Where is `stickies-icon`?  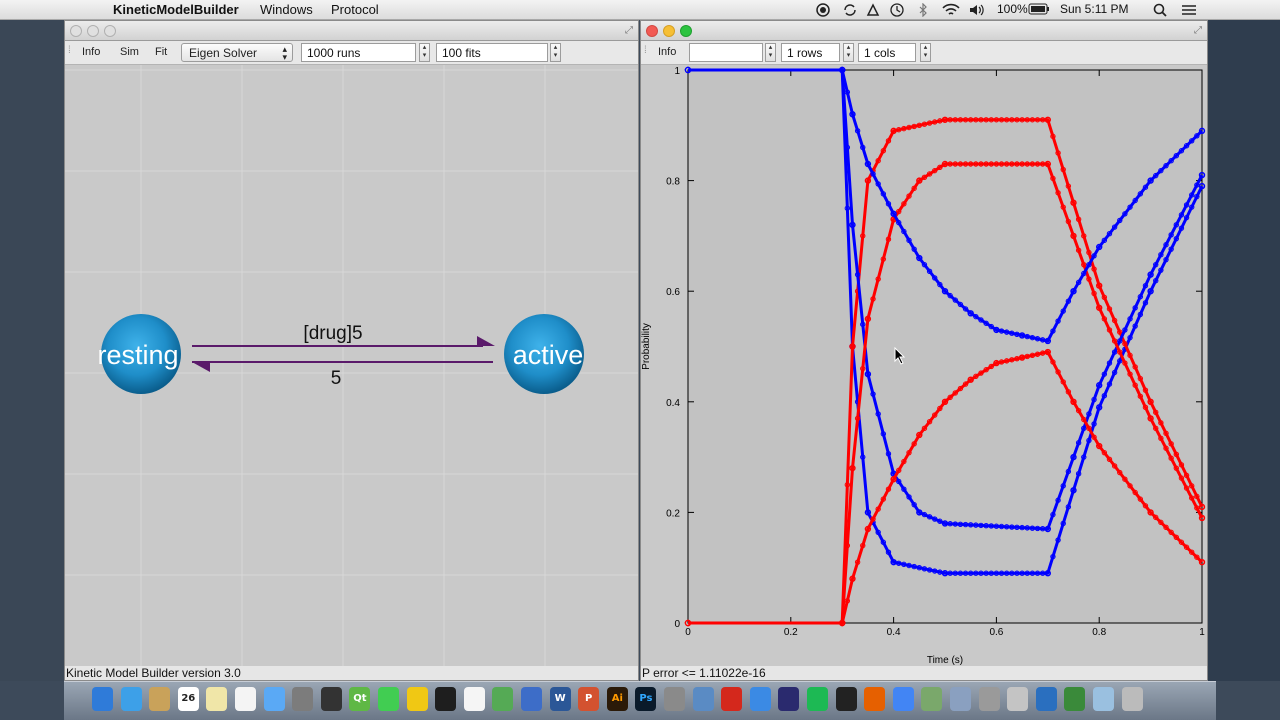
stickies-icon is located at coordinates (417, 699).